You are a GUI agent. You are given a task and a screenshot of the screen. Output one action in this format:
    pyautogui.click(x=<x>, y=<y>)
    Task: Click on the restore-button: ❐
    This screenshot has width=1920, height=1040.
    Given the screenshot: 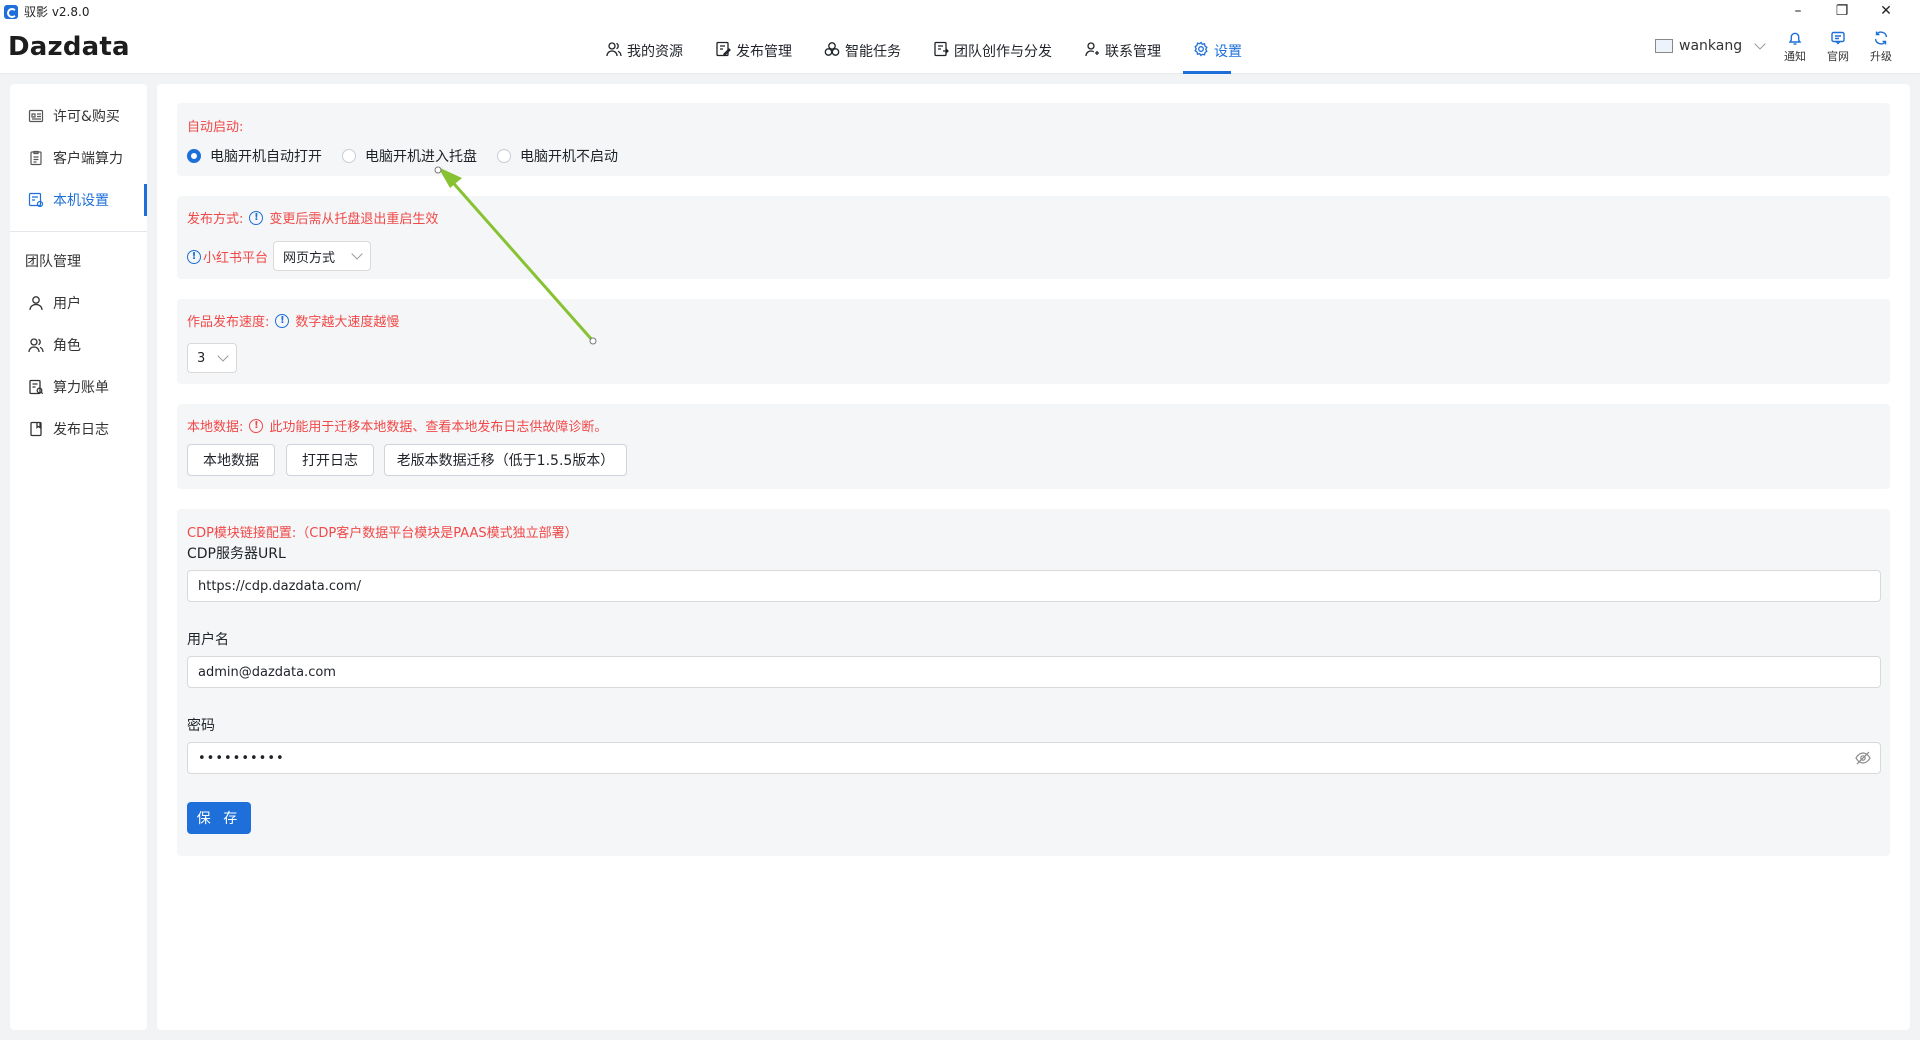 What is the action you would take?
    pyautogui.click(x=1842, y=11)
    